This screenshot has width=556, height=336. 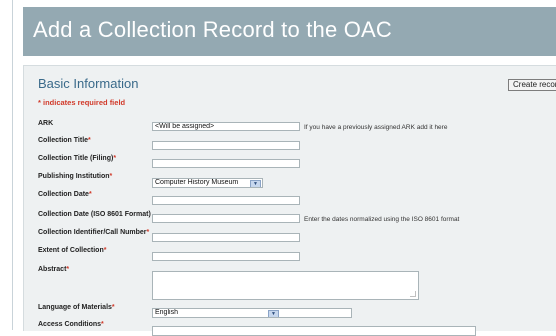 What do you see at coordinates (314, 331) in the screenshot?
I see `access-conditions-field` at bounding box center [314, 331].